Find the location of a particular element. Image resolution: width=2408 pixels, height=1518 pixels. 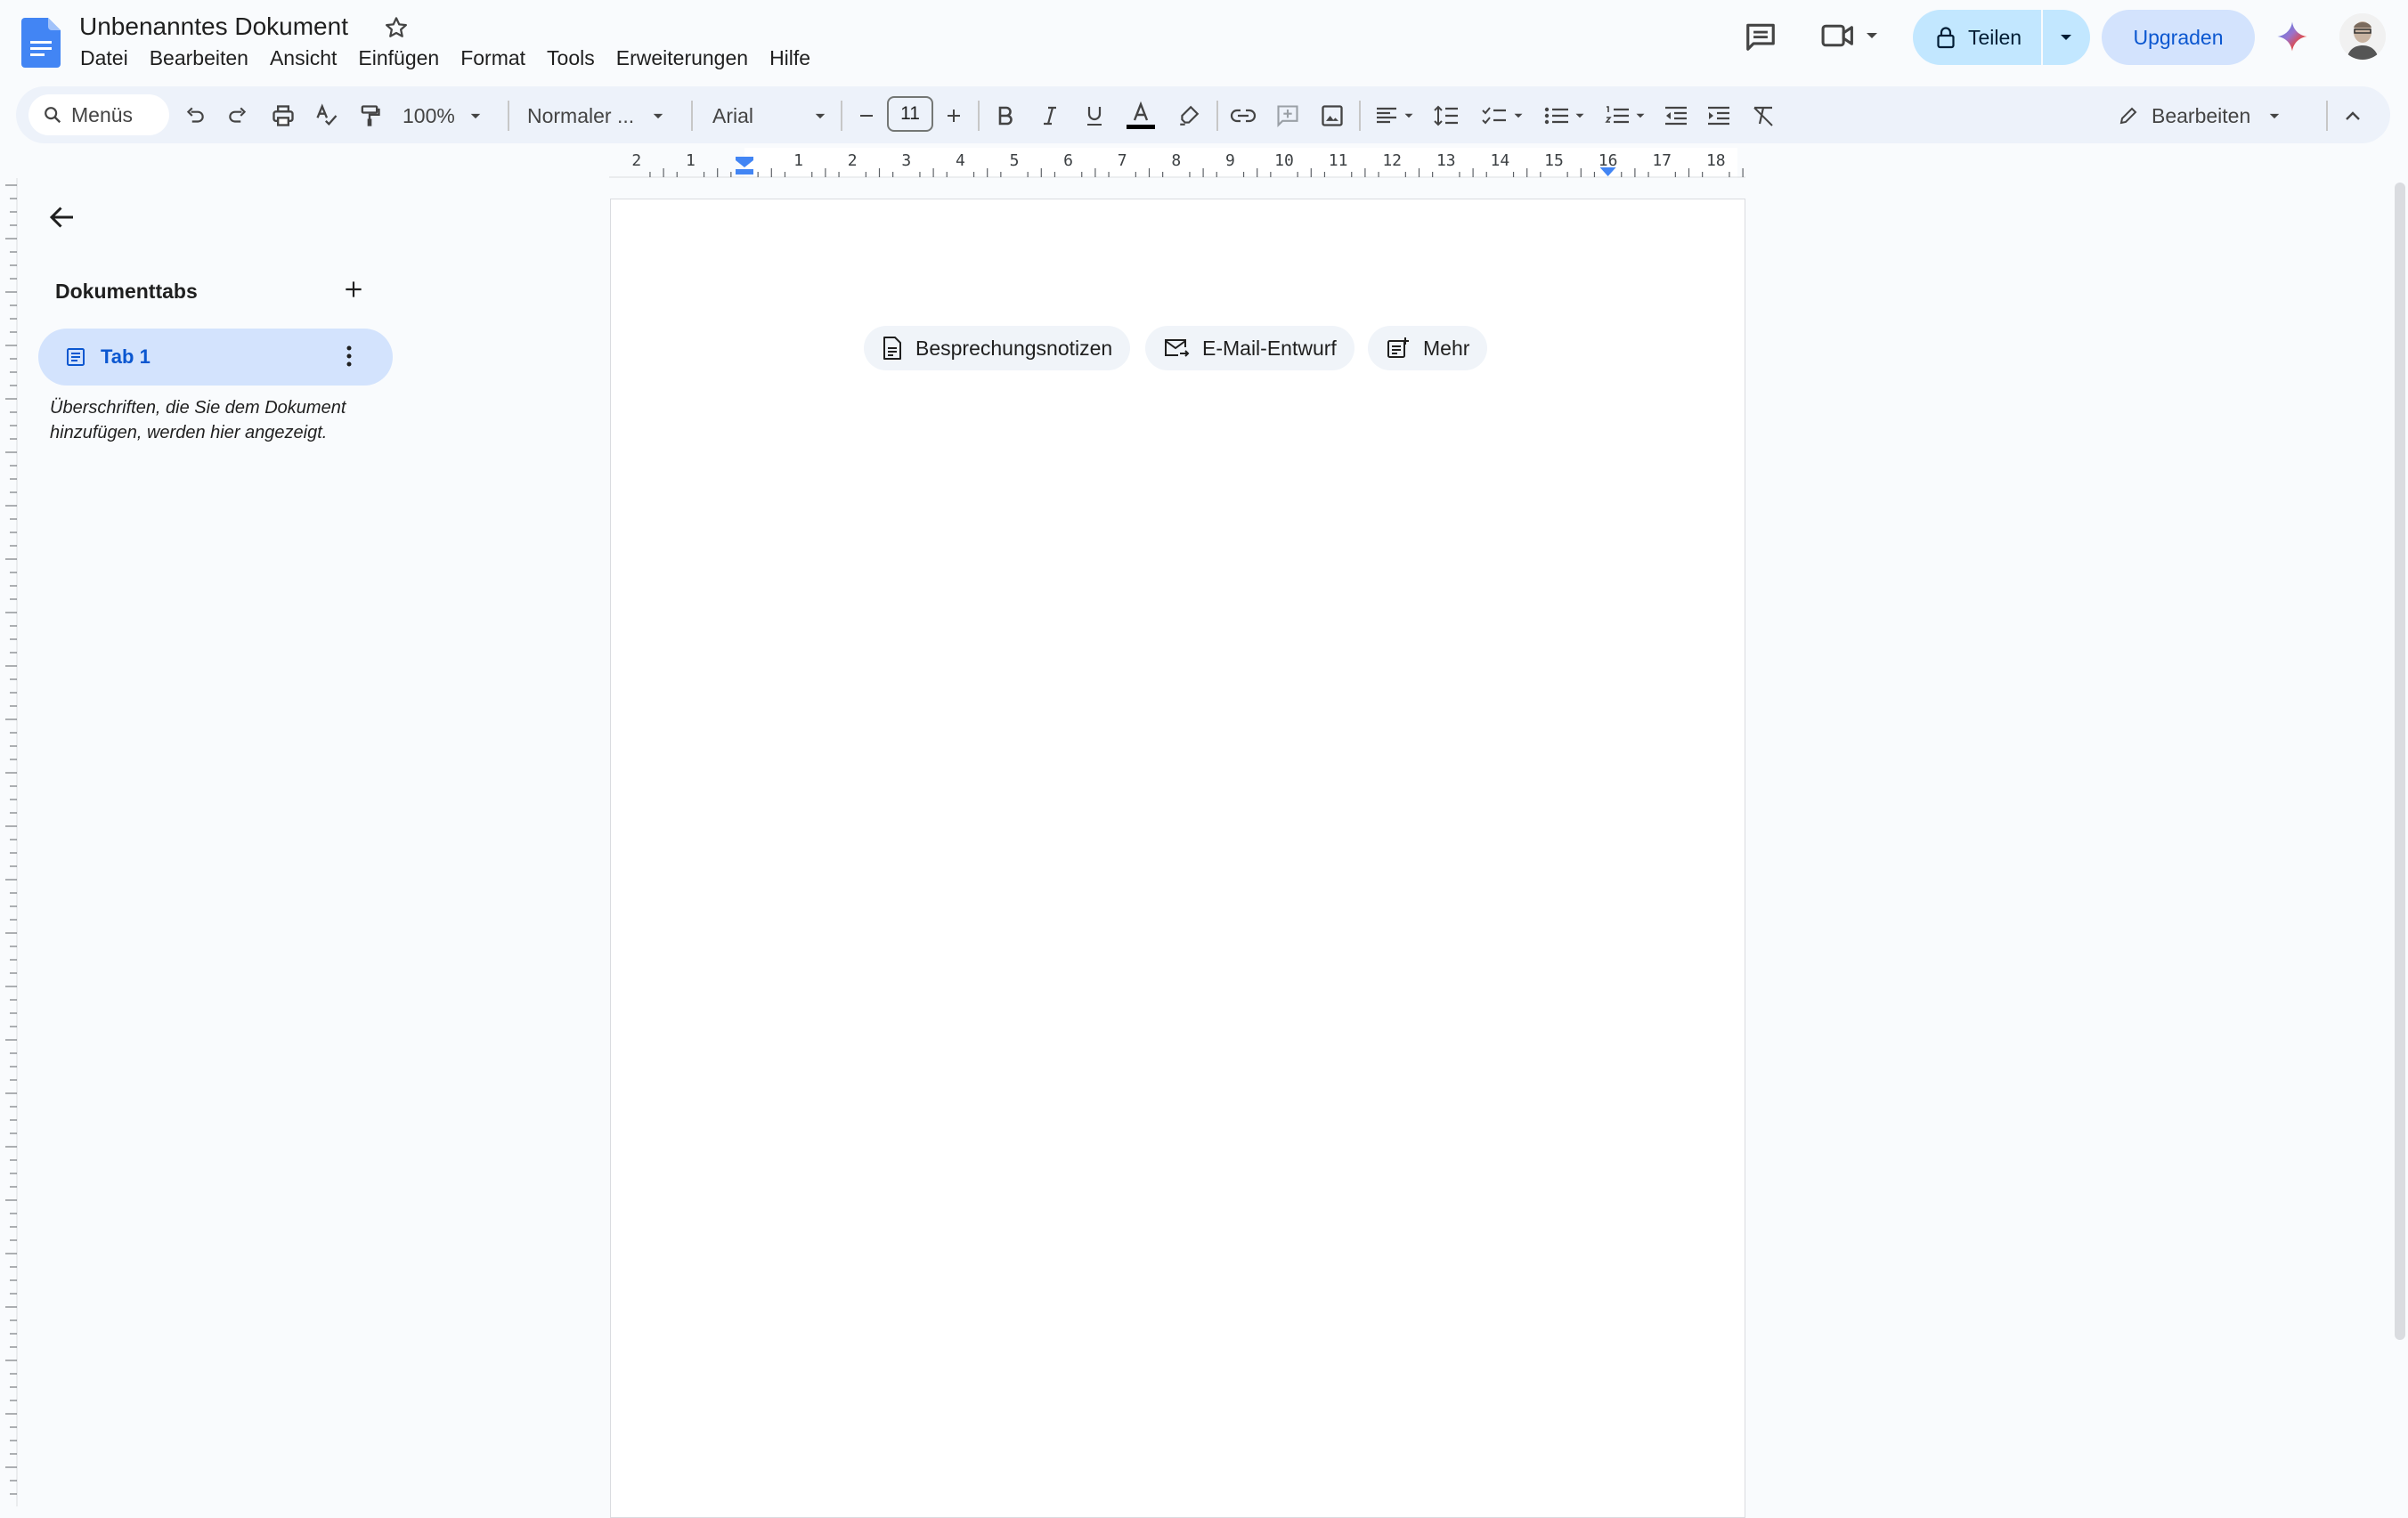

meeting-notes-chip: Besprechungsnotizen is located at coordinates (997, 348).